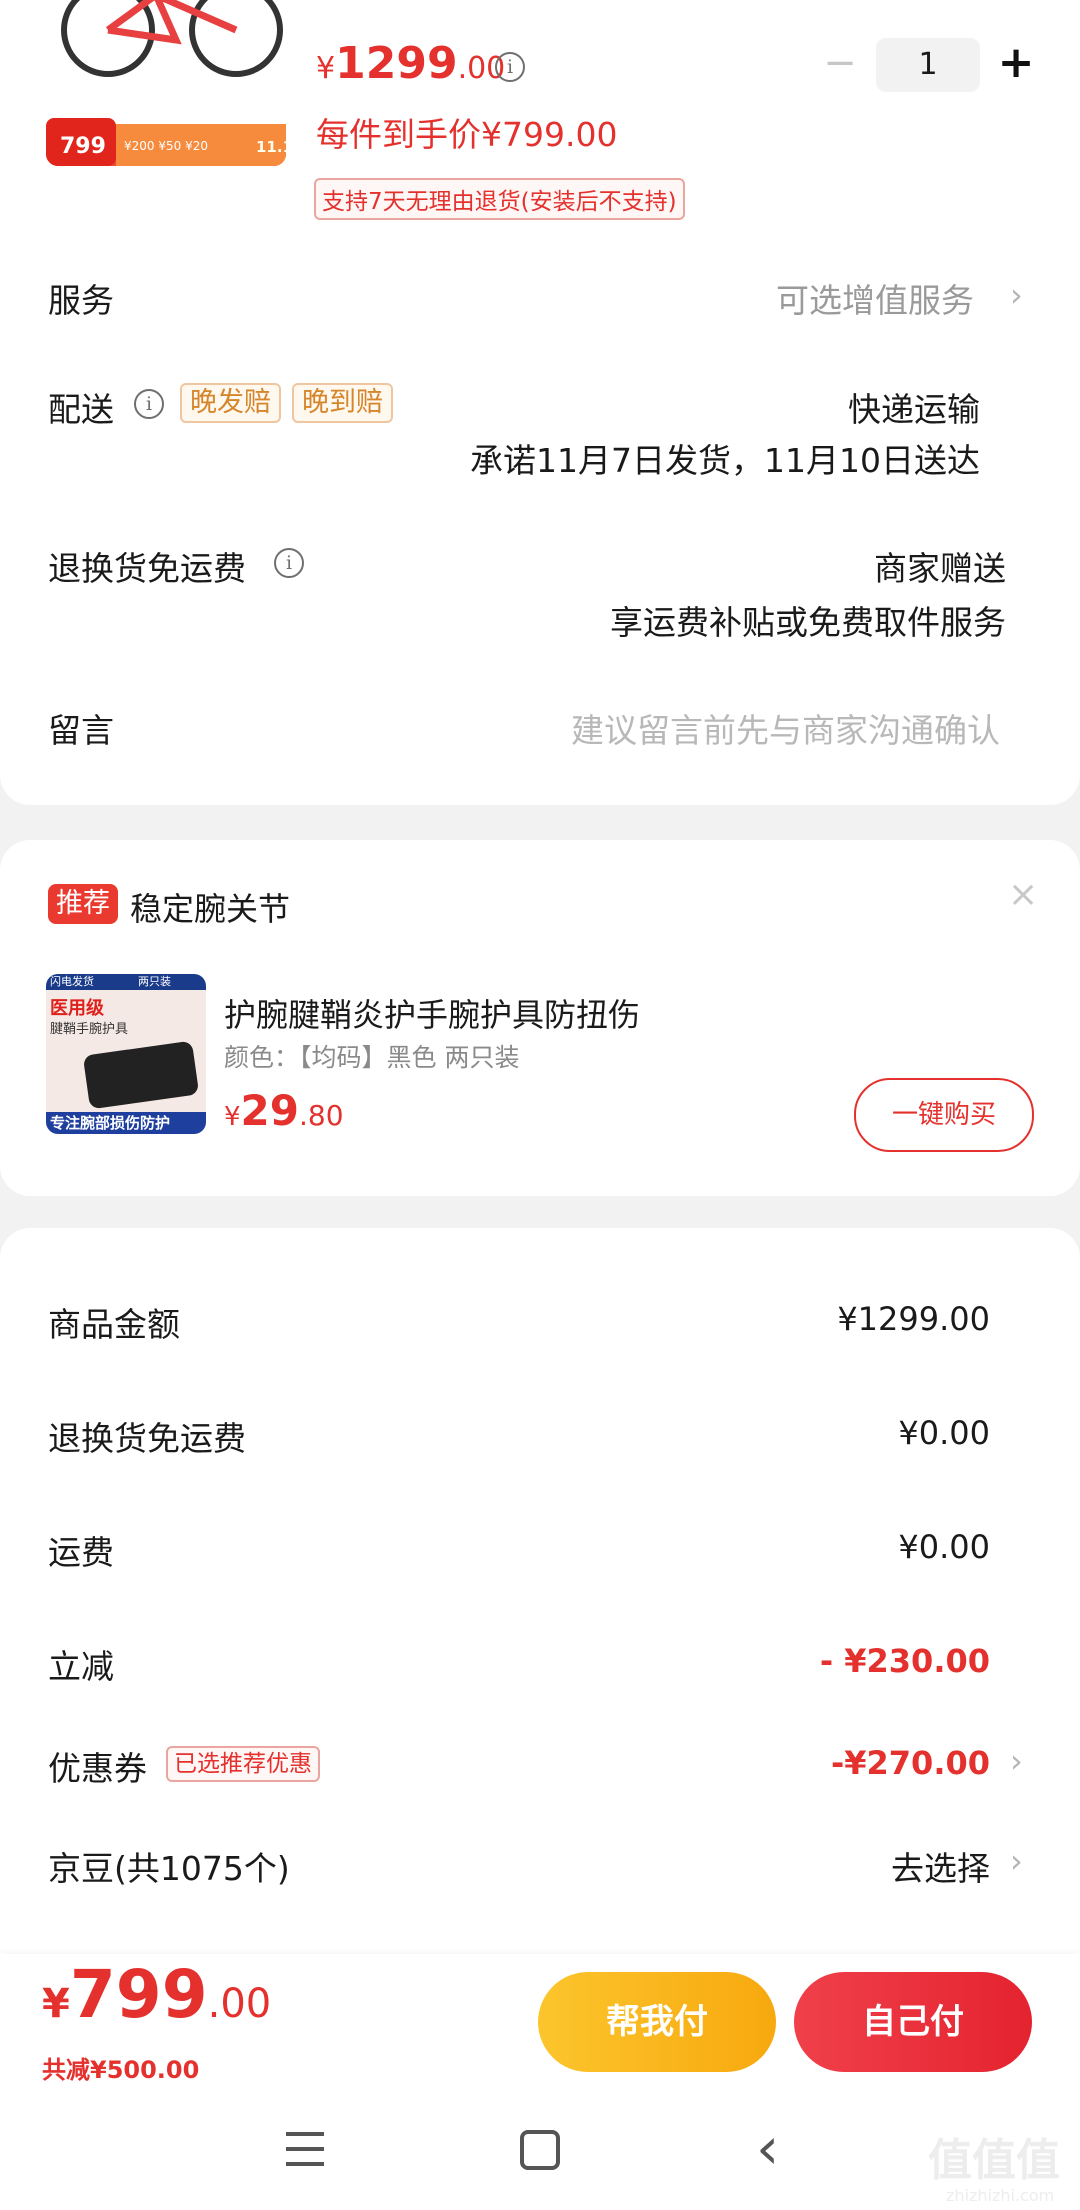  I want to click on thumb-fast-ship: 闪电发货, so click(72, 981).